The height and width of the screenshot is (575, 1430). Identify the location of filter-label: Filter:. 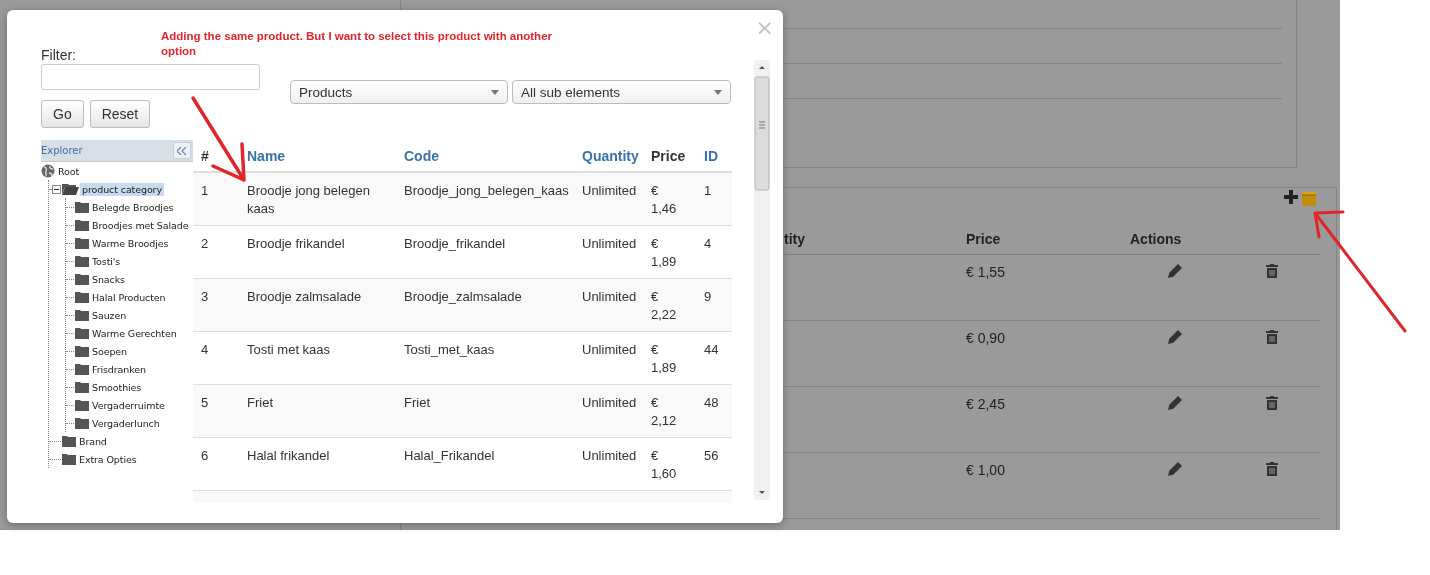
(58, 55).